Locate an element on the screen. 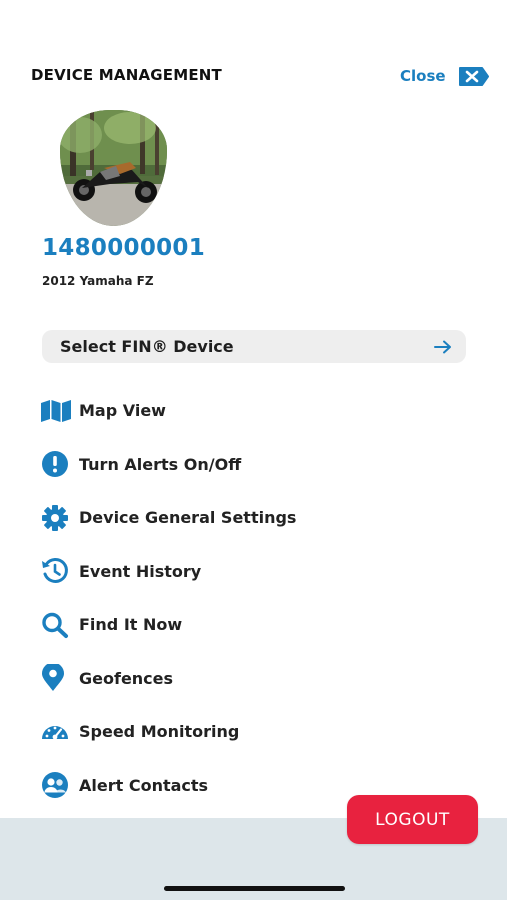 This screenshot has width=507, height=900. menu-item-label: Geofences is located at coordinates (126, 678).